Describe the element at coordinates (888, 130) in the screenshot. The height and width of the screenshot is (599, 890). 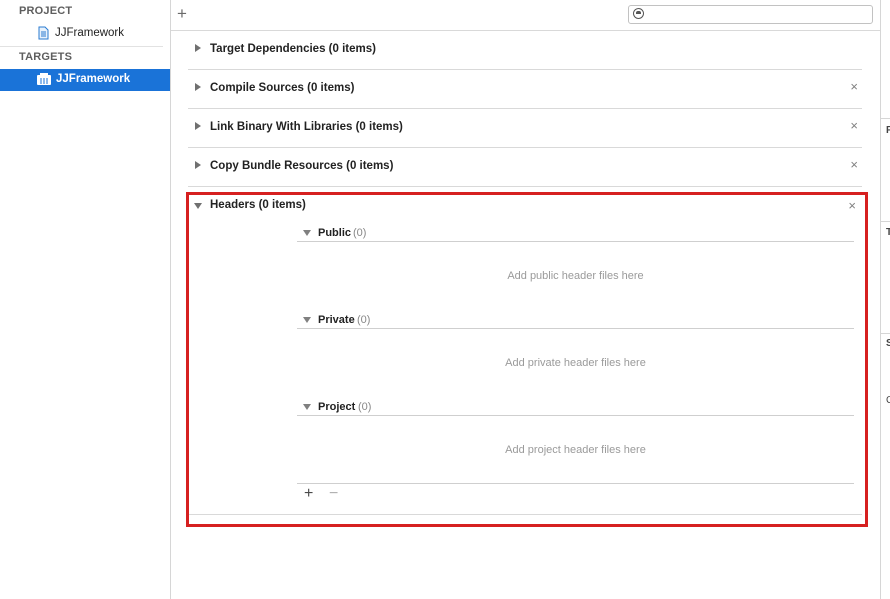
I see `inspector-label-fragment: F` at that location.